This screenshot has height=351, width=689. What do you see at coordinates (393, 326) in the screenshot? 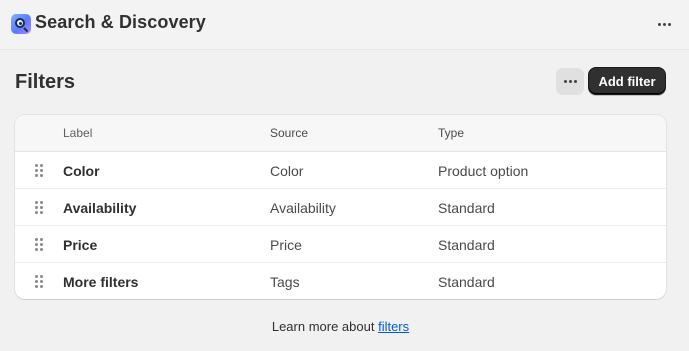
I see `filters-help-link: filters` at bounding box center [393, 326].